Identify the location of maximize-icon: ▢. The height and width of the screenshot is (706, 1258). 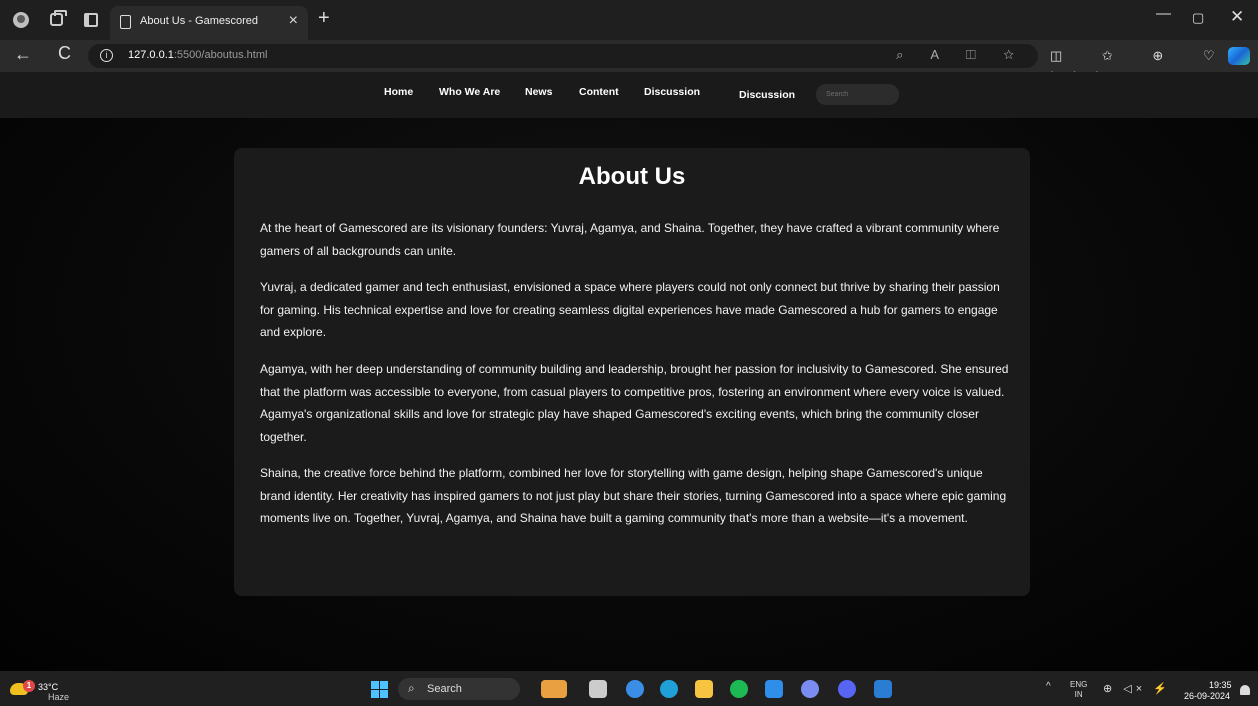
(1198, 18).